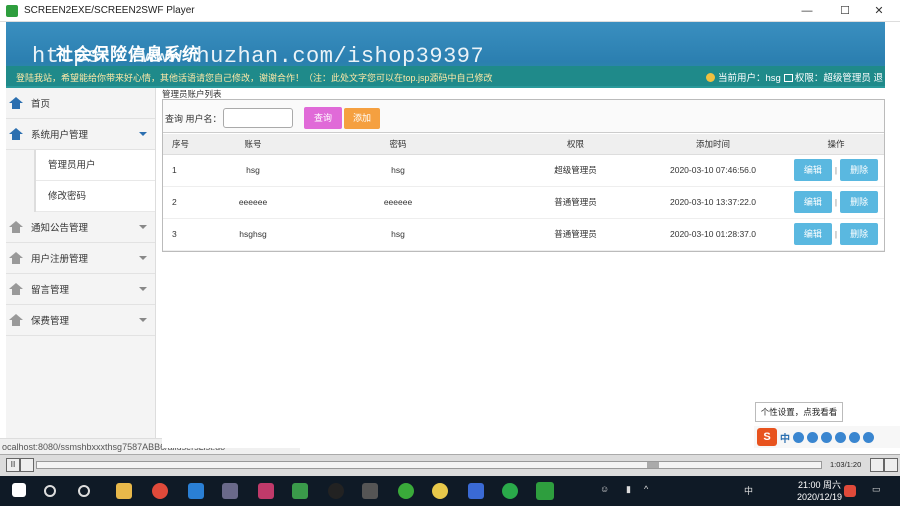  I want to click on permission-label: 权限：超级管理员, so click(832, 78).